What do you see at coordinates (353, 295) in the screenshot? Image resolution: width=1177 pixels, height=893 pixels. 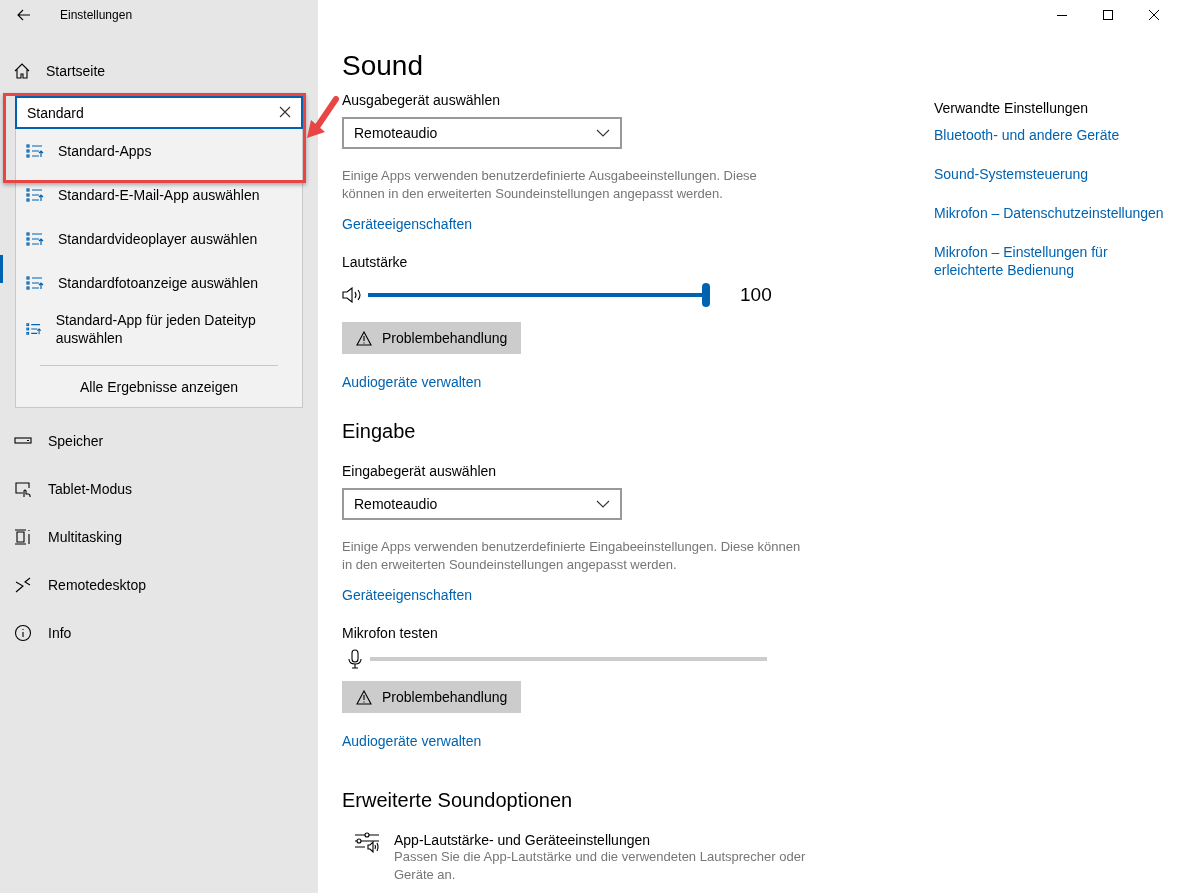 I see `speaker-icon` at bounding box center [353, 295].